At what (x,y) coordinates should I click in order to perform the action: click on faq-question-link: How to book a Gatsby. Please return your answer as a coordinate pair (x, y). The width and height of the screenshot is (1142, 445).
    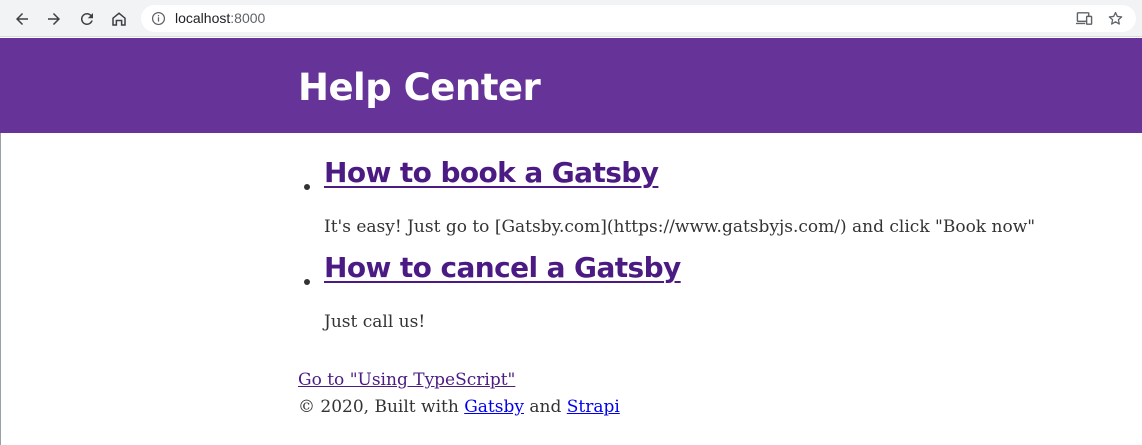
    Looking at the image, I should click on (491, 172).